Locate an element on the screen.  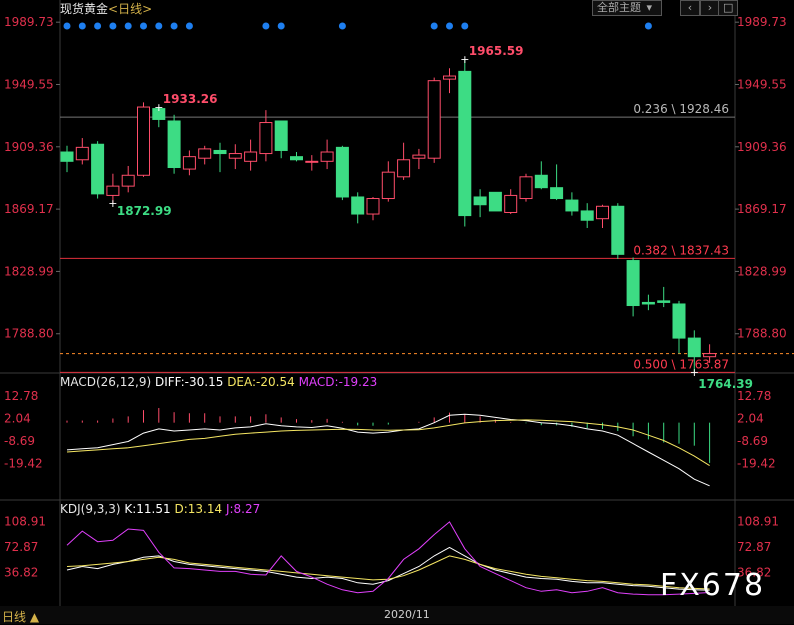
triangle-up-icon: ▲ is located at coordinates (34, 617).